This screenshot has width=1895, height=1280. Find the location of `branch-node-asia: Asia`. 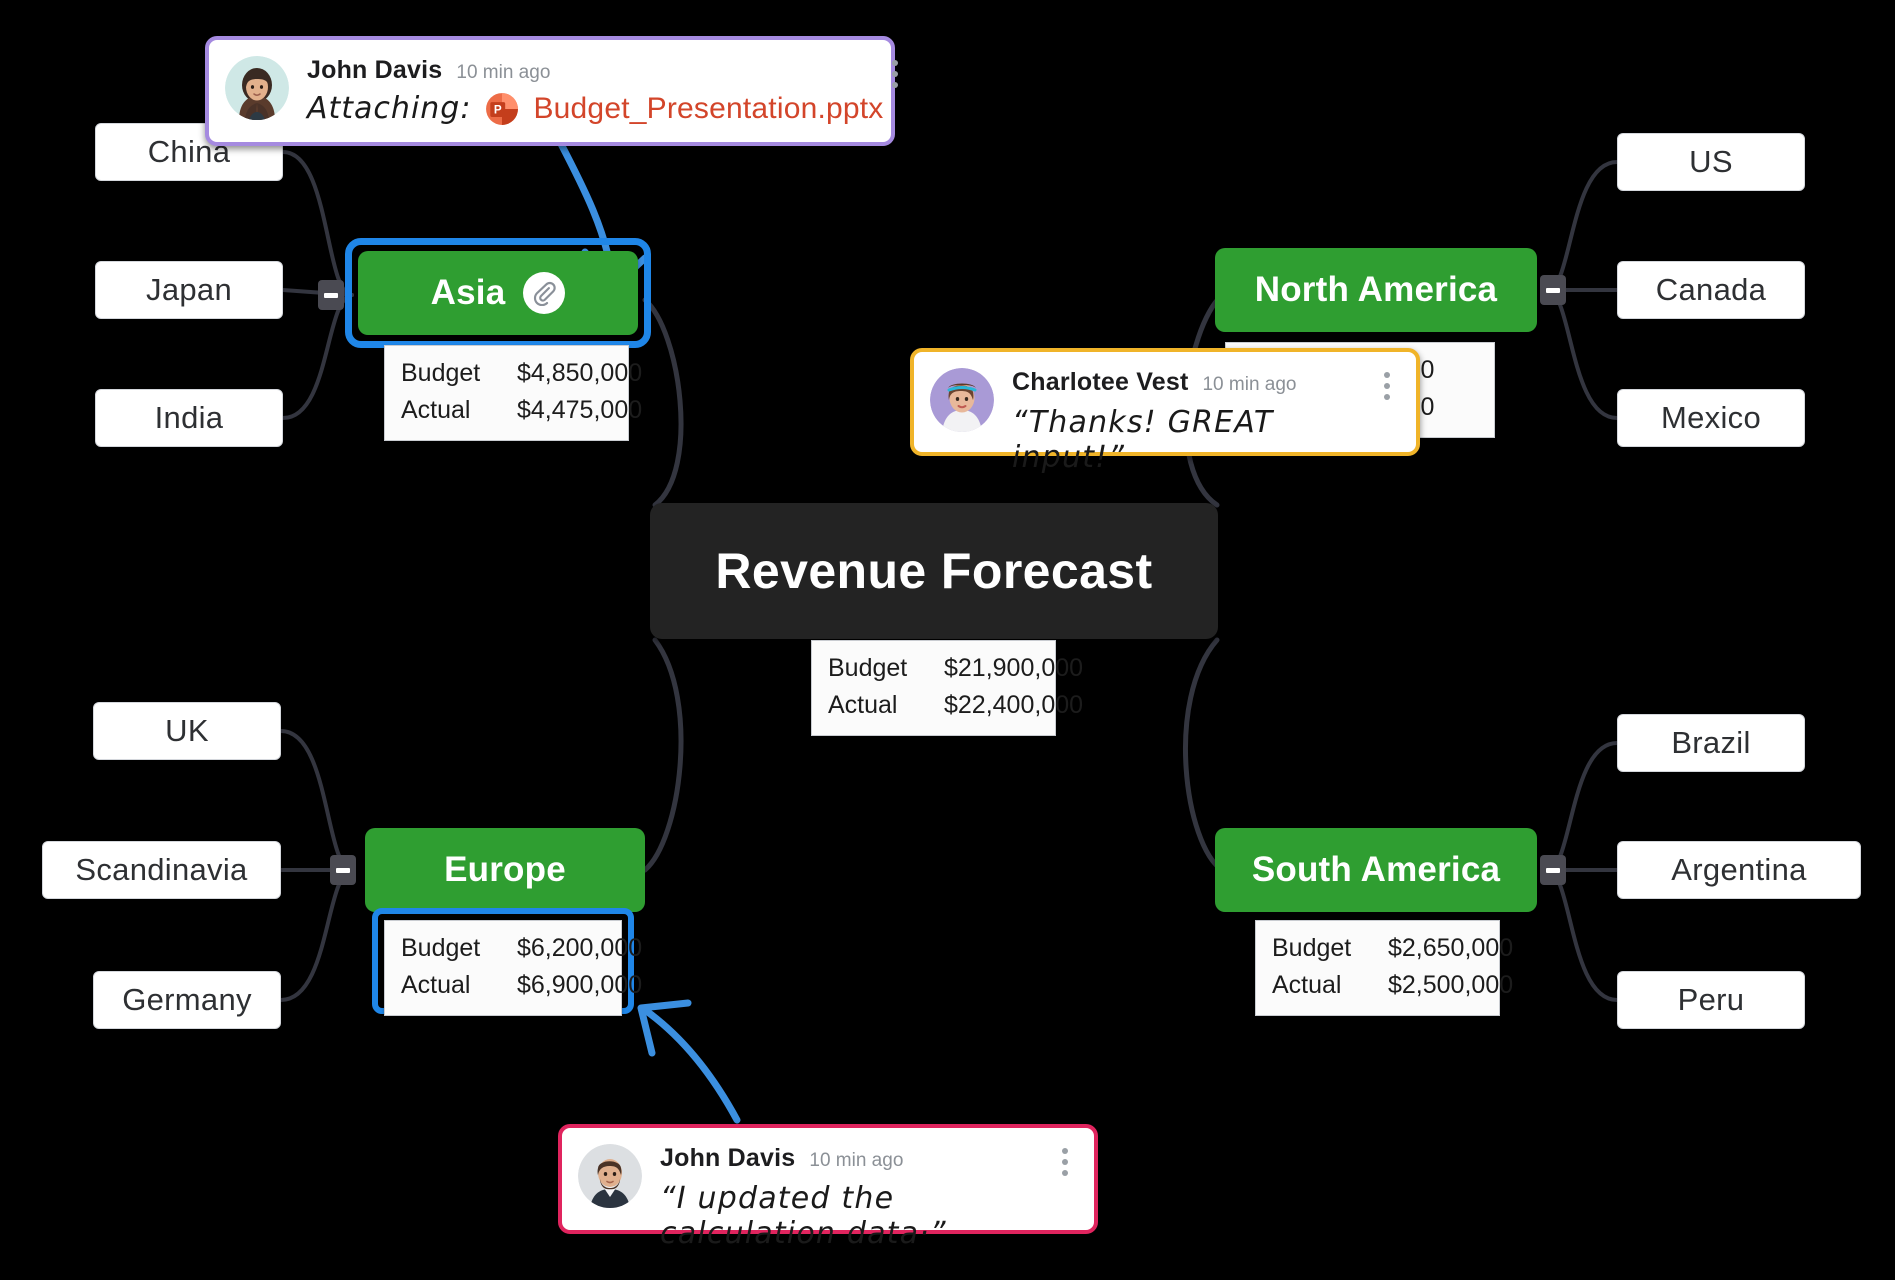

branch-node-asia: Asia is located at coordinates (498, 293).